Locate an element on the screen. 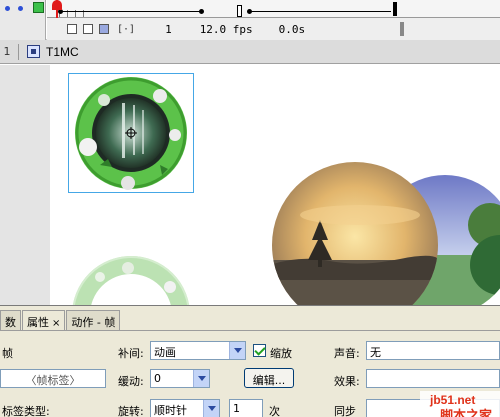 Image resolution: width=500 pixels, height=417 pixels. panel-tabs: 数 属性 × 动作 - 帧 is located at coordinates (60, 320).